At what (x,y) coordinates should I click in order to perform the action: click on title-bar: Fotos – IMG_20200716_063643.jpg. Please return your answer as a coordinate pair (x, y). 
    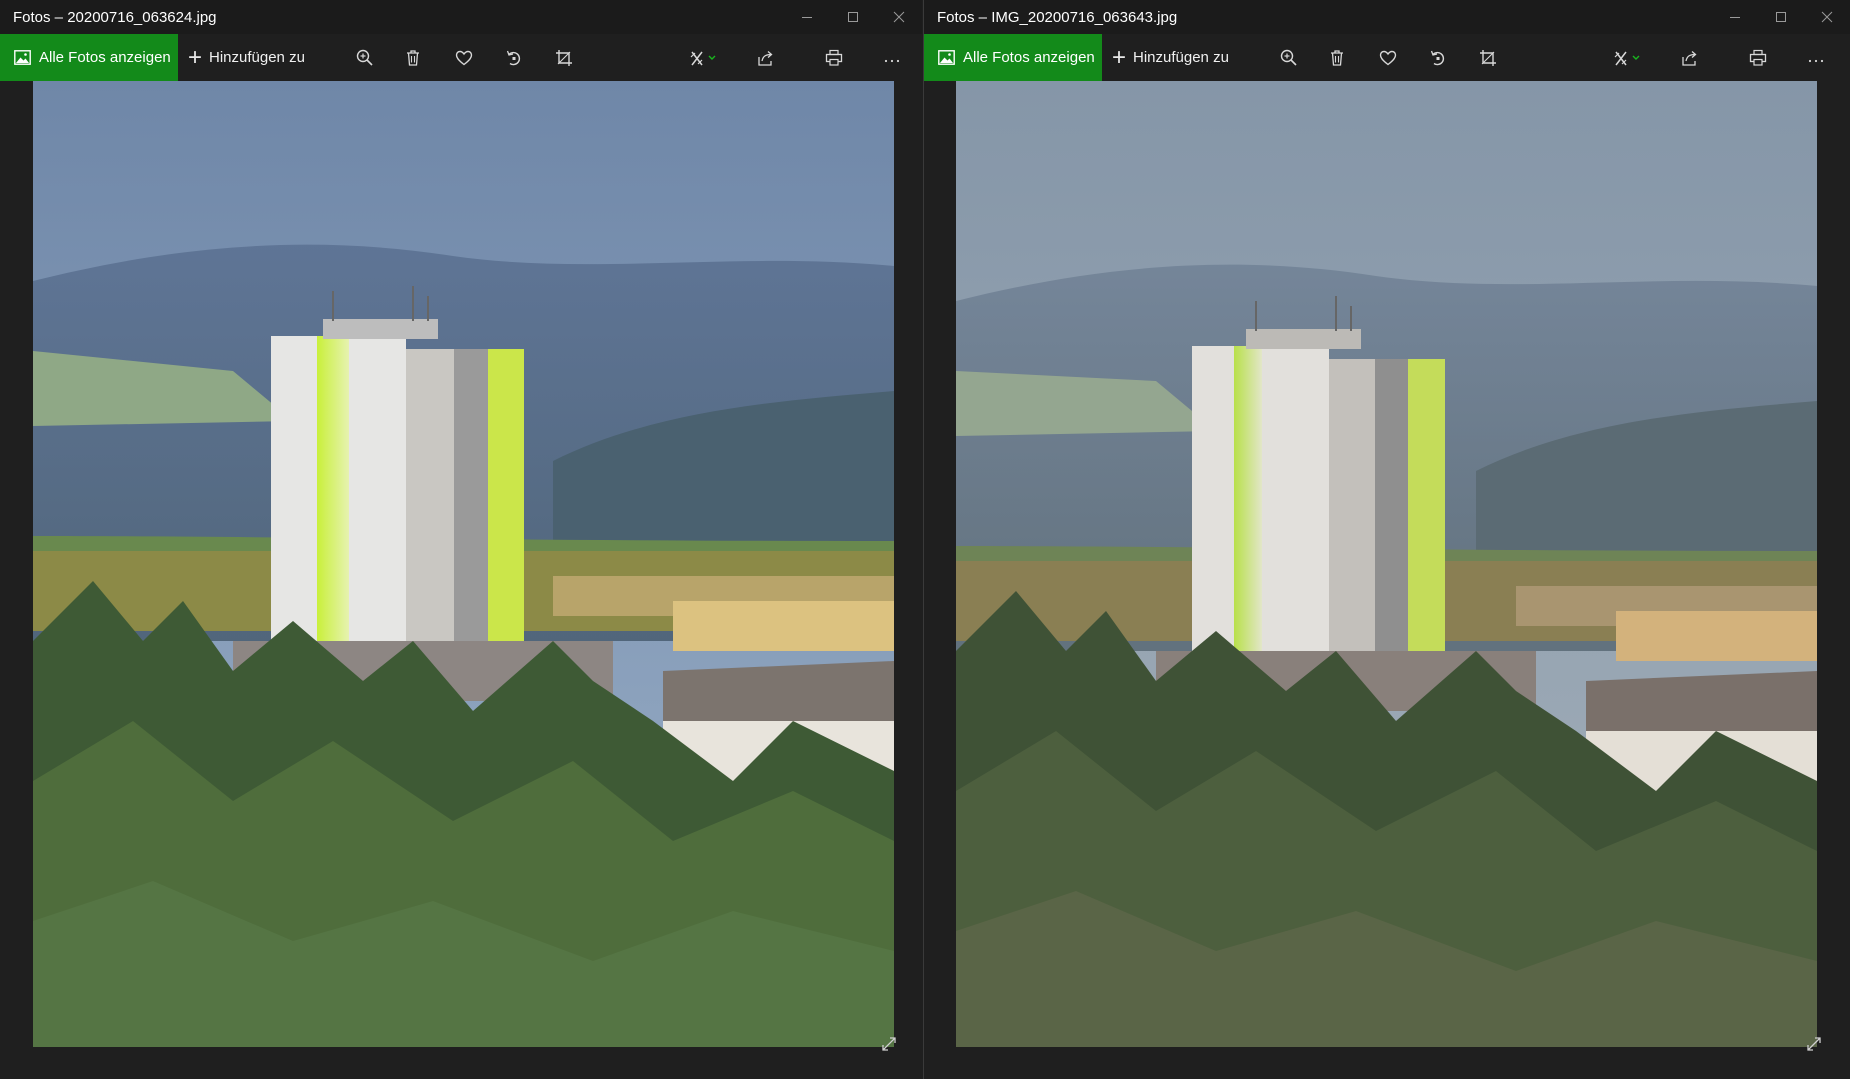
    Looking at the image, I should click on (1387, 17).